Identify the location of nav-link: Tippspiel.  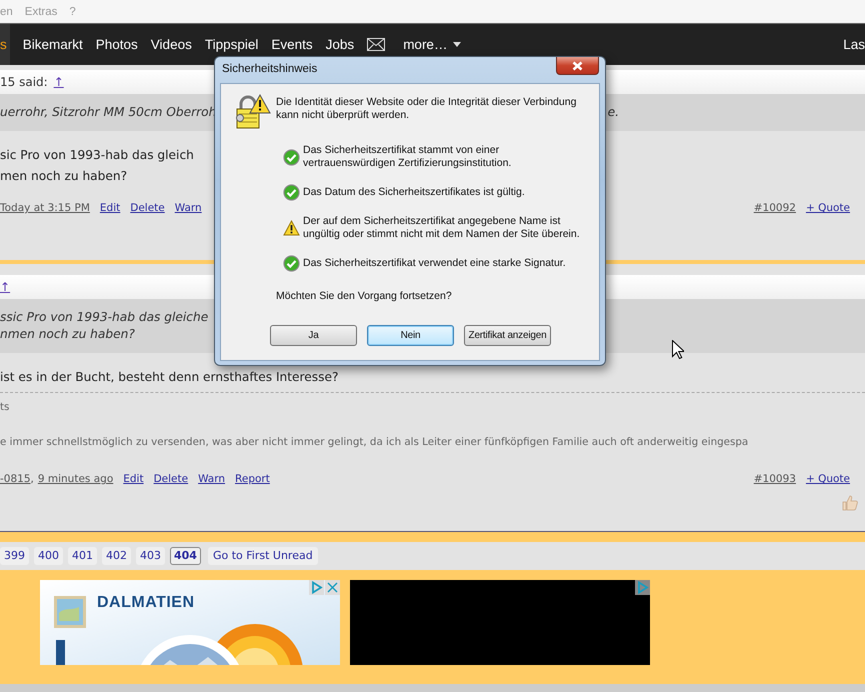
(231, 44).